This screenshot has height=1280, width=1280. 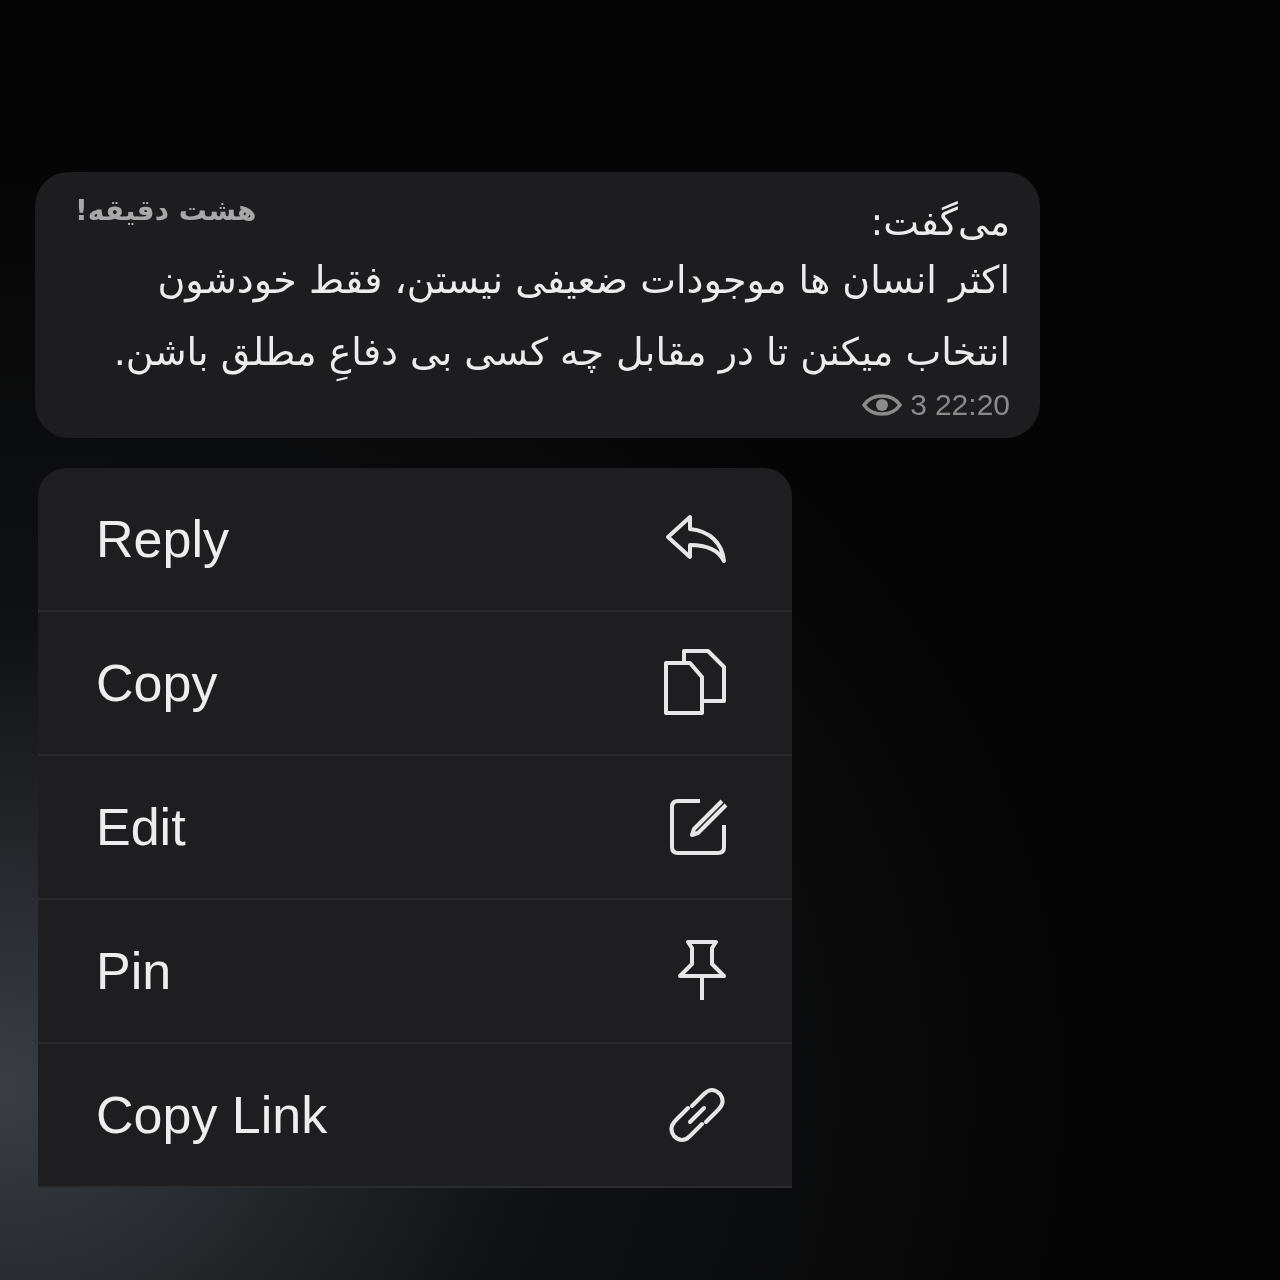 I want to click on view-count: 3, so click(x=918, y=405).